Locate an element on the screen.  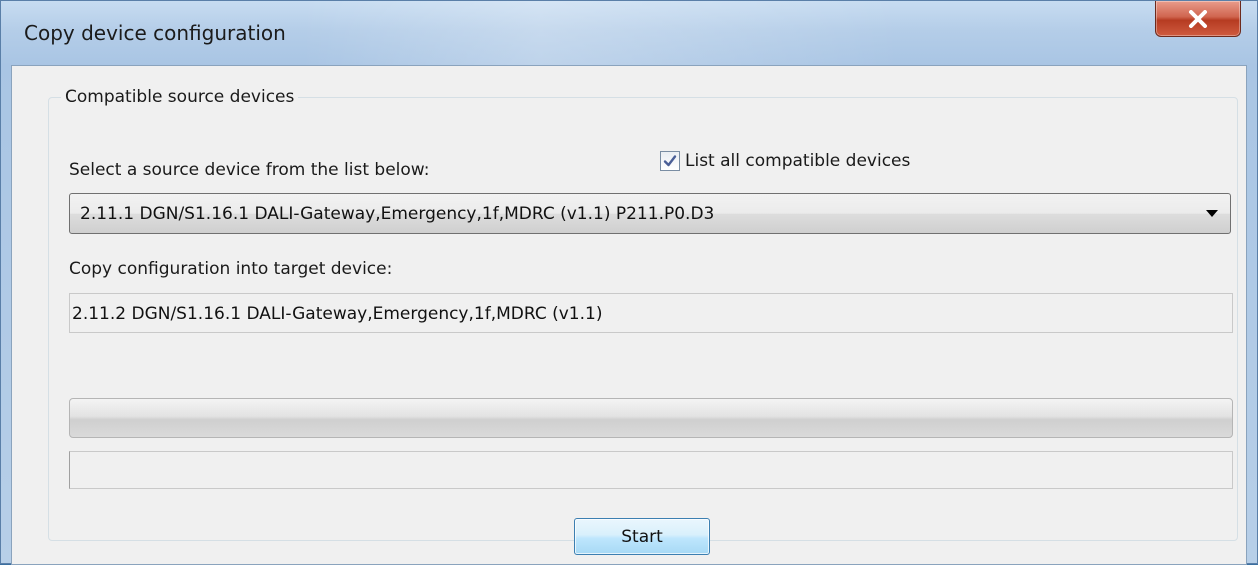
close-icon is located at coordinates (1198, 18).